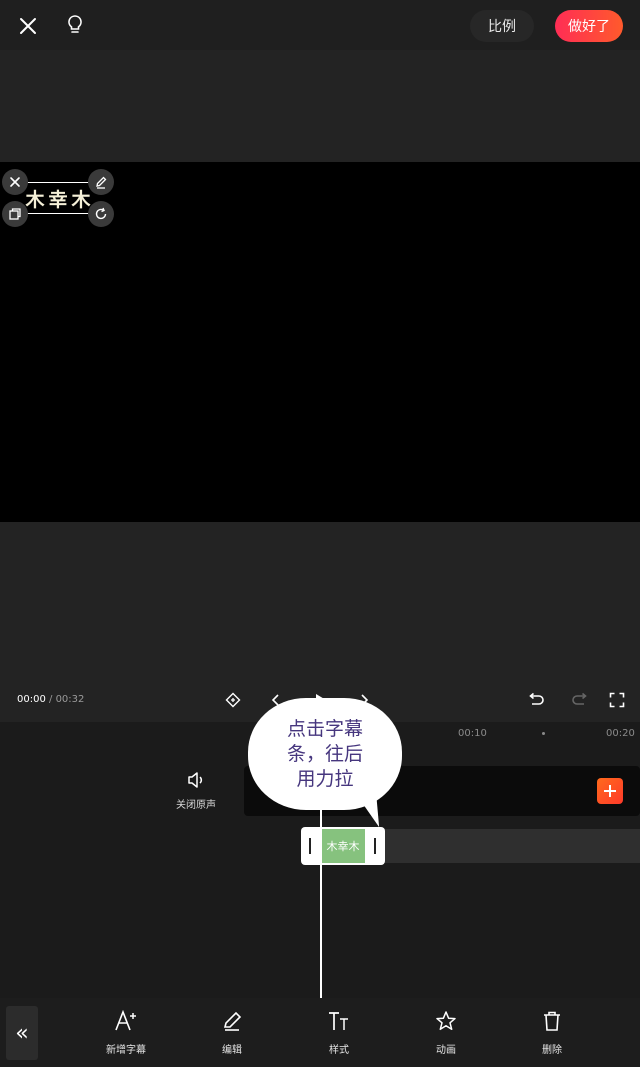  What do you see at coordinates (543, 733) in the screenshot?
I see `timeline-tick-dot` at bounding box center [543, 733].